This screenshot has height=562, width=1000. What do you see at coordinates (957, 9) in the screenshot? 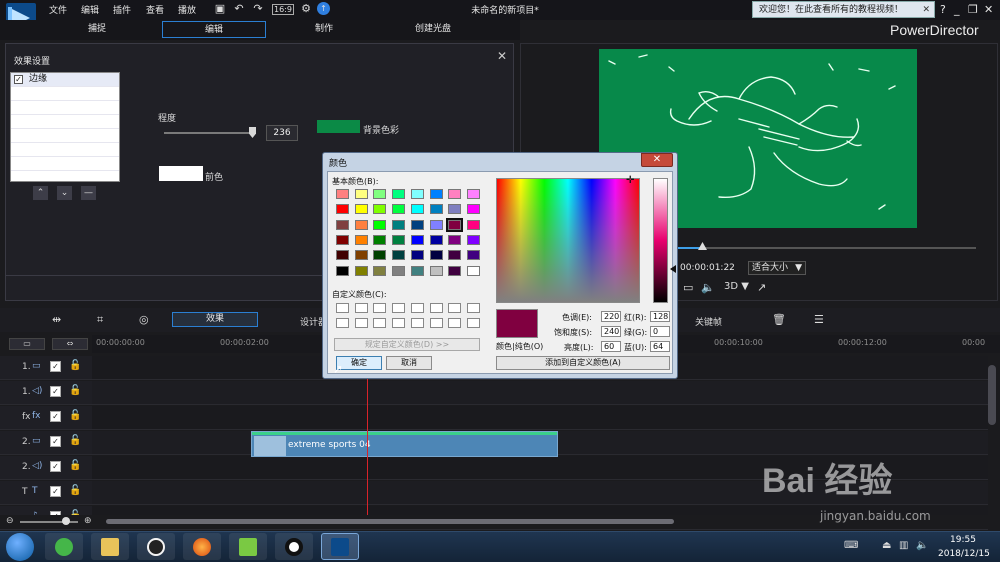
I see `minimize-button: _` at bounding box center [957, 9].